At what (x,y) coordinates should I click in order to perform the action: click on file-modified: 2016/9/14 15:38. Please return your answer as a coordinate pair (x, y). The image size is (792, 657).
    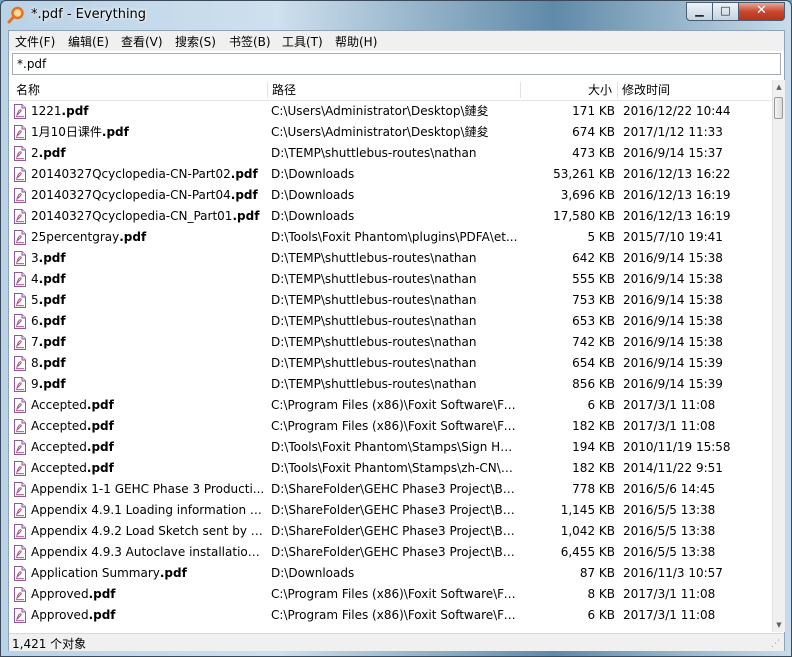
    Looking at the image, I should click on (673, 342).